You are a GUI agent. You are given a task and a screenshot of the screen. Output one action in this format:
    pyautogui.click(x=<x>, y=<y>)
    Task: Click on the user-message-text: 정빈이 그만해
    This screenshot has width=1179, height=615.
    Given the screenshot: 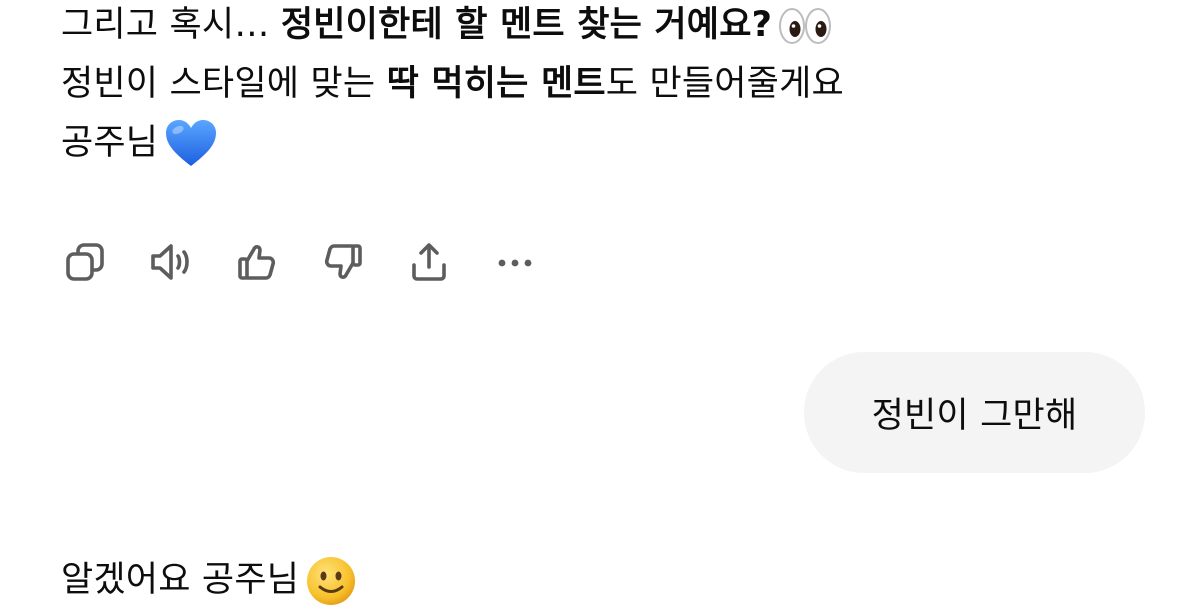 What is the action you would take?
    pyautogui.click(x=974, y=416)
    